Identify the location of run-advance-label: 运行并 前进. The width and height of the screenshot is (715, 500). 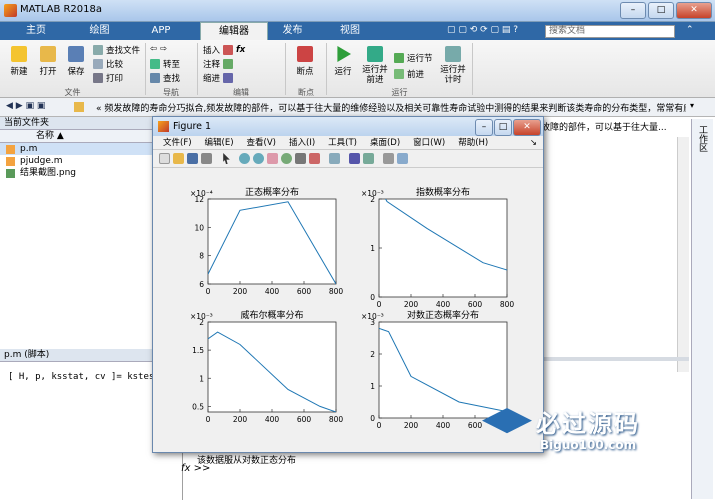
(375, 75).